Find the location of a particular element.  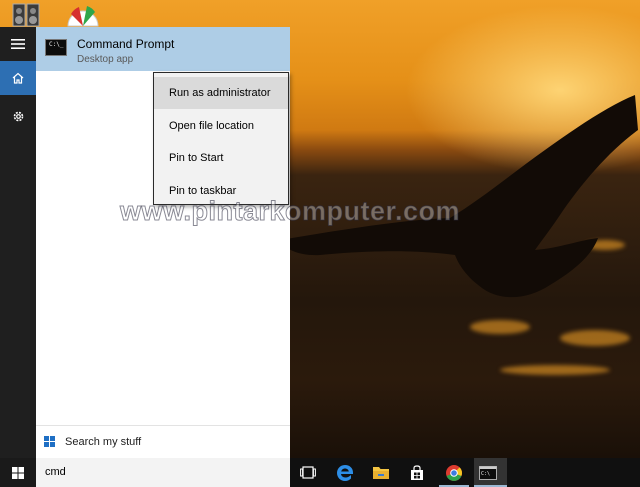

svg-text: C:\ is located at coordinates (485, 474).